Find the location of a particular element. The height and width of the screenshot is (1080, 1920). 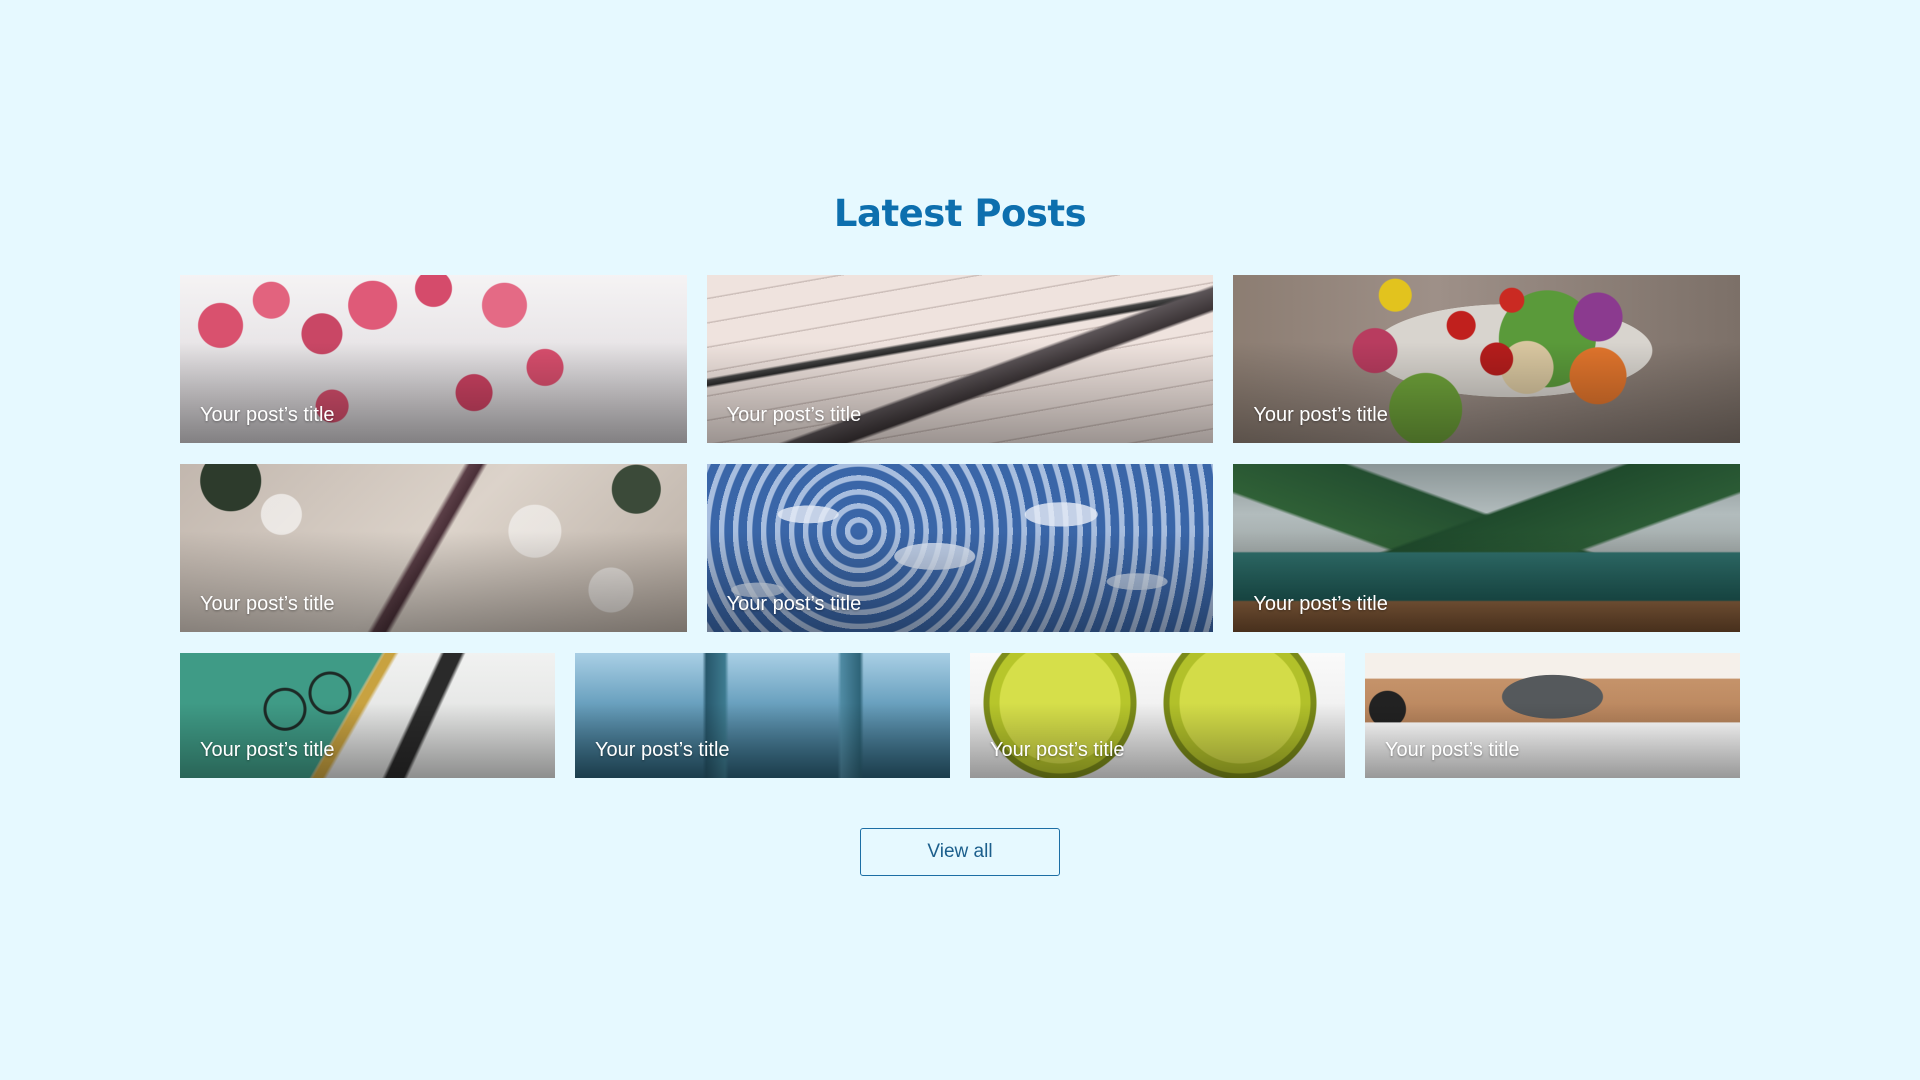

section-heading: Latest Posts is located at coordinates (960, 213).